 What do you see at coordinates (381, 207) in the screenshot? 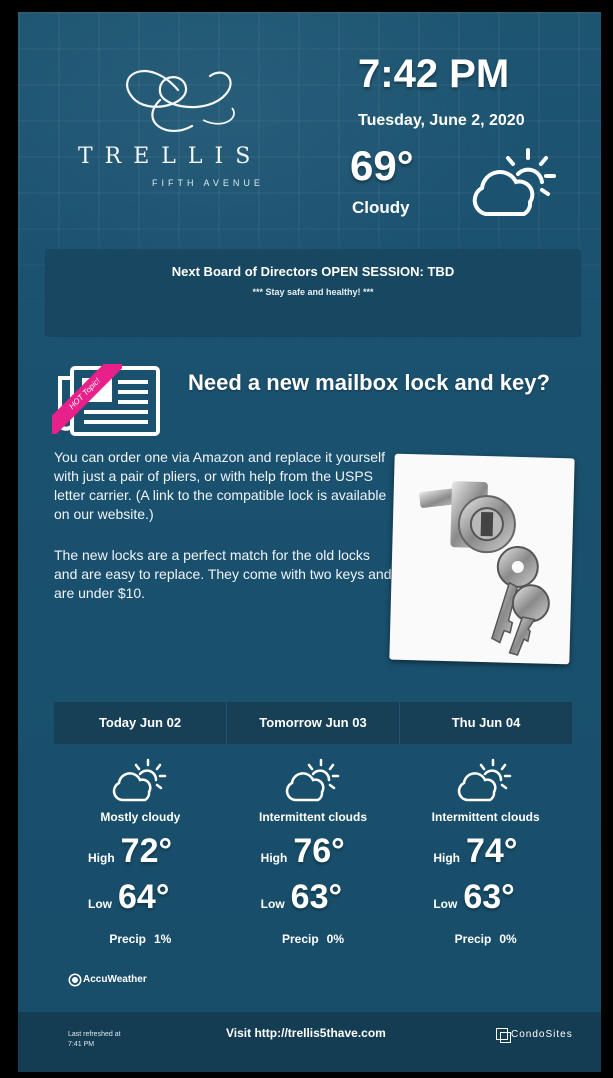
I see `current-condition: Cloudy` at bounding box center [381, 207].